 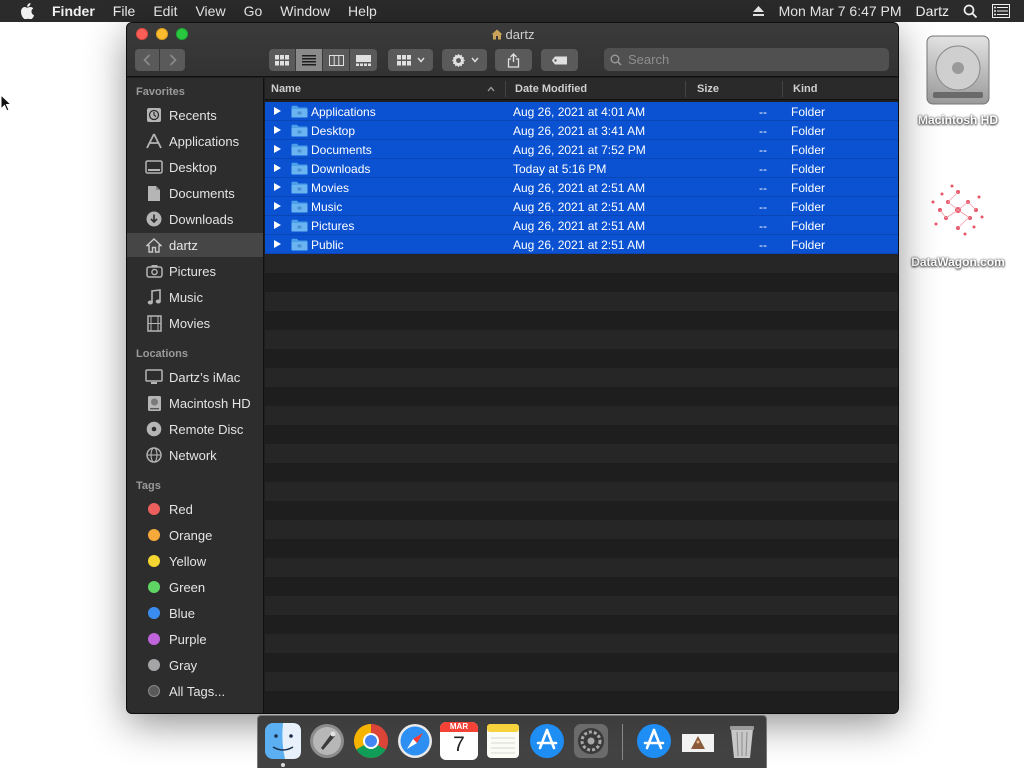 I want to click on list-view-button, so click(x=309, y=60).